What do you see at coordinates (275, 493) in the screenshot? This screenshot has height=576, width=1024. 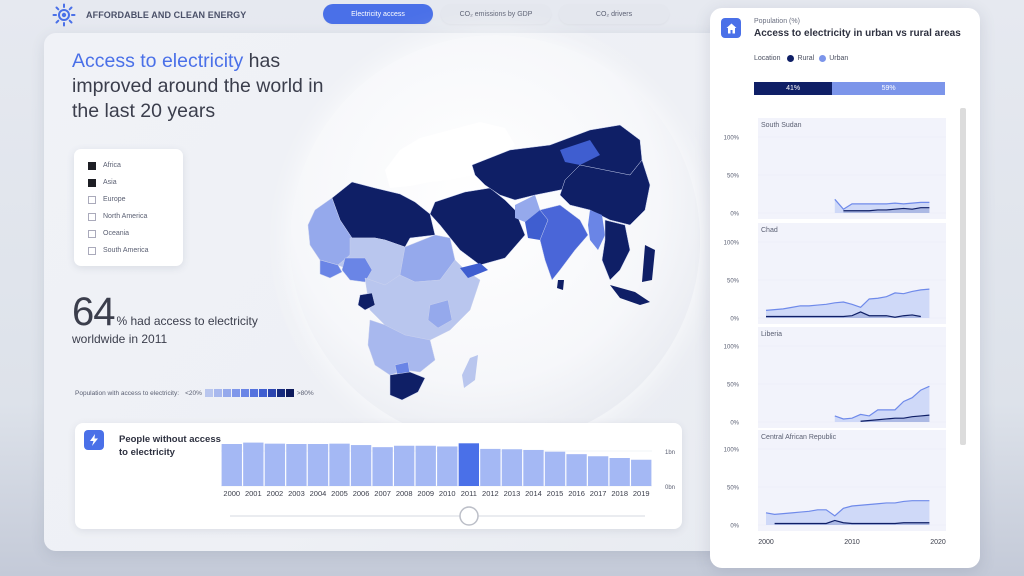 I see `x-tick-label: 2002` at bounding box center [275, 493].